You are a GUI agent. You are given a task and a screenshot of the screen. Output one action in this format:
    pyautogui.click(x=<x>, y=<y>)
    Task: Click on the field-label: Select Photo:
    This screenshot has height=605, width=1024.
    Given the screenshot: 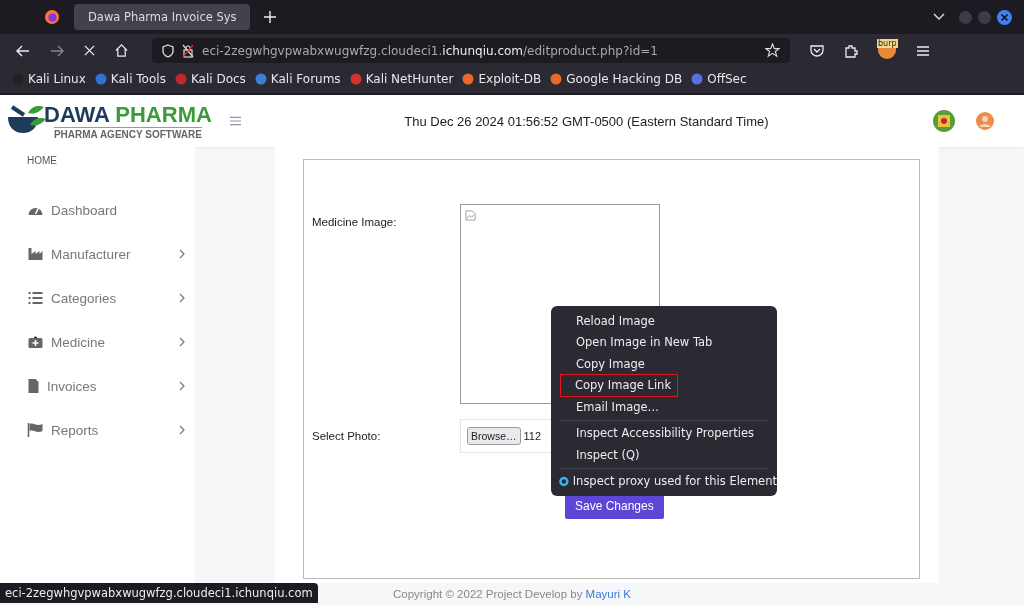 What is the action you would take?
    pyautogui.click(x=347, y=436)
    